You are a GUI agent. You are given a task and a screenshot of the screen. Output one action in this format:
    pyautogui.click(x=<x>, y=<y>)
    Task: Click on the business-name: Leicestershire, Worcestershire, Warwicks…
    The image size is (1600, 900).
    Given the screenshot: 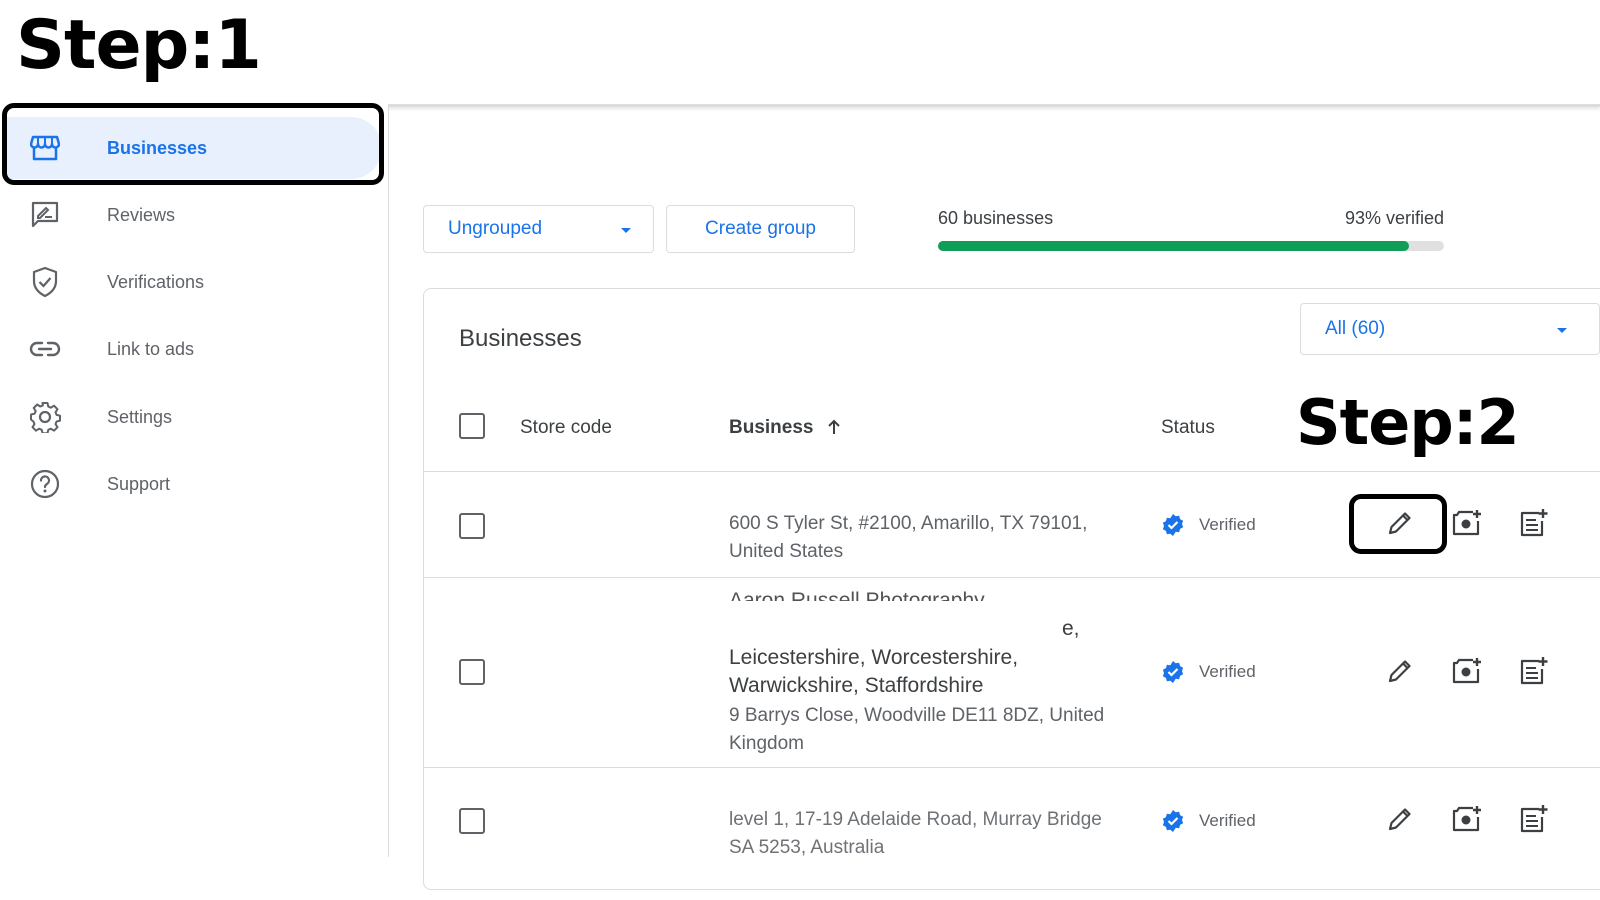 What is the action you would take?
    pyautogui.click(x=873, y=672)
    